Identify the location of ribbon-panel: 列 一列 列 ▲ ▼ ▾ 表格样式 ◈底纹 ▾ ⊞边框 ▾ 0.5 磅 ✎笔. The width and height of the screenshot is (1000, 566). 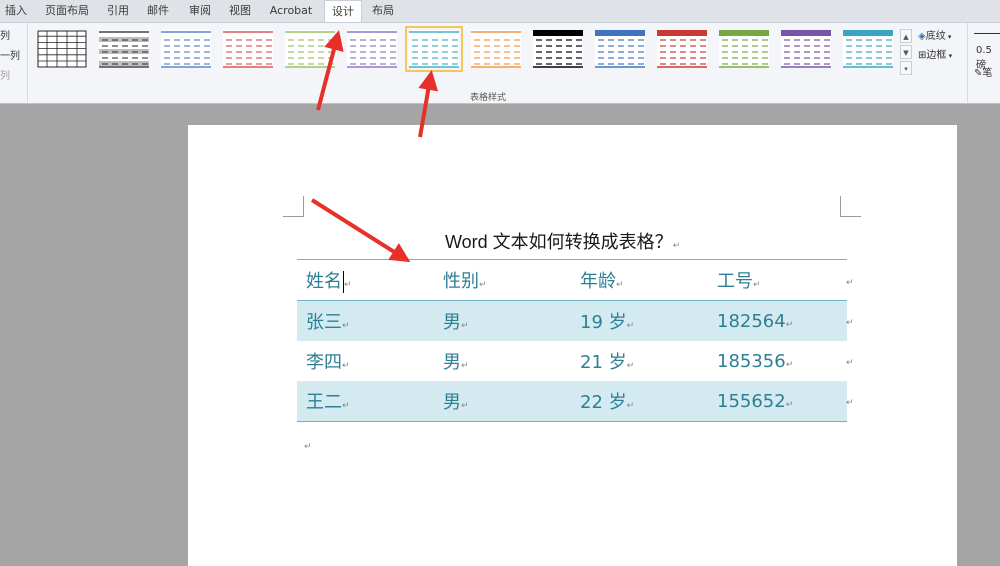
(500, 63).